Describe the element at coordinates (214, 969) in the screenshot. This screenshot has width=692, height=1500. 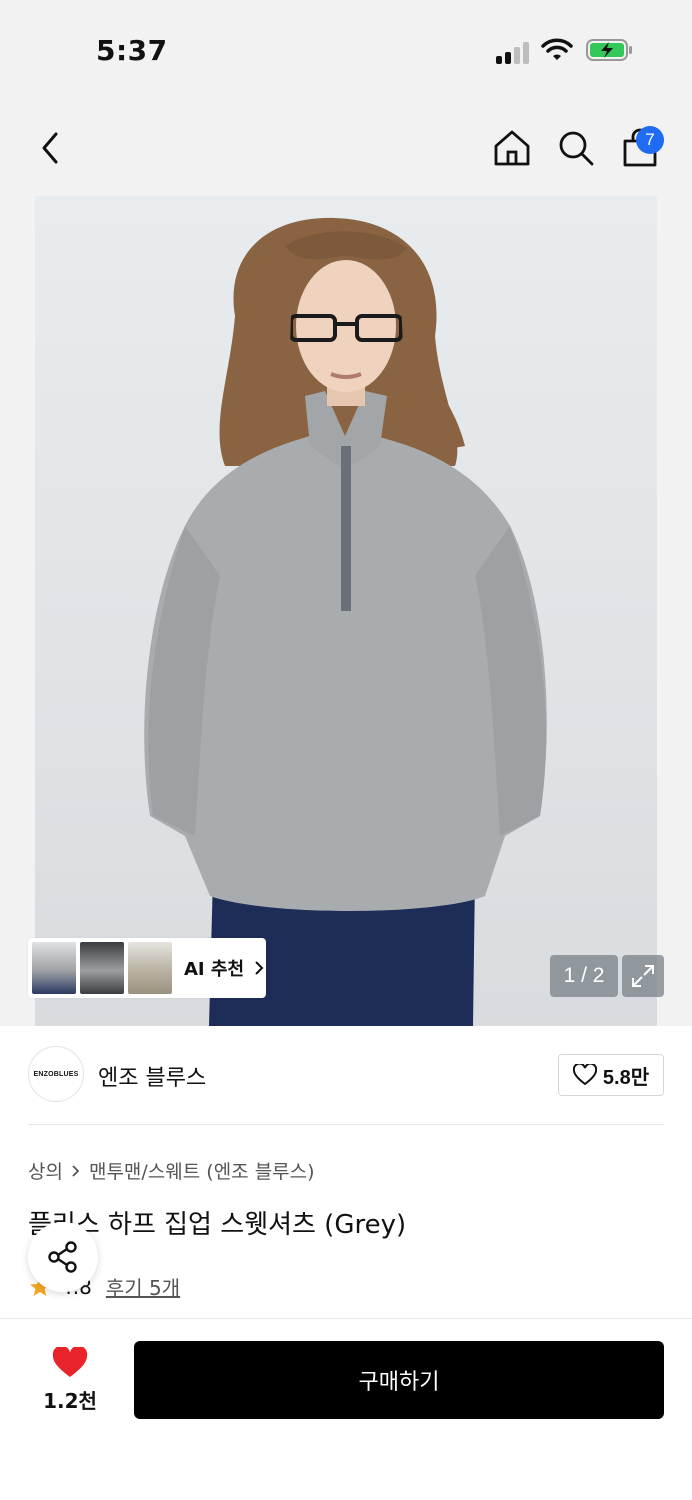
I see `ai-recommendation-label: AI 추천` at that location.